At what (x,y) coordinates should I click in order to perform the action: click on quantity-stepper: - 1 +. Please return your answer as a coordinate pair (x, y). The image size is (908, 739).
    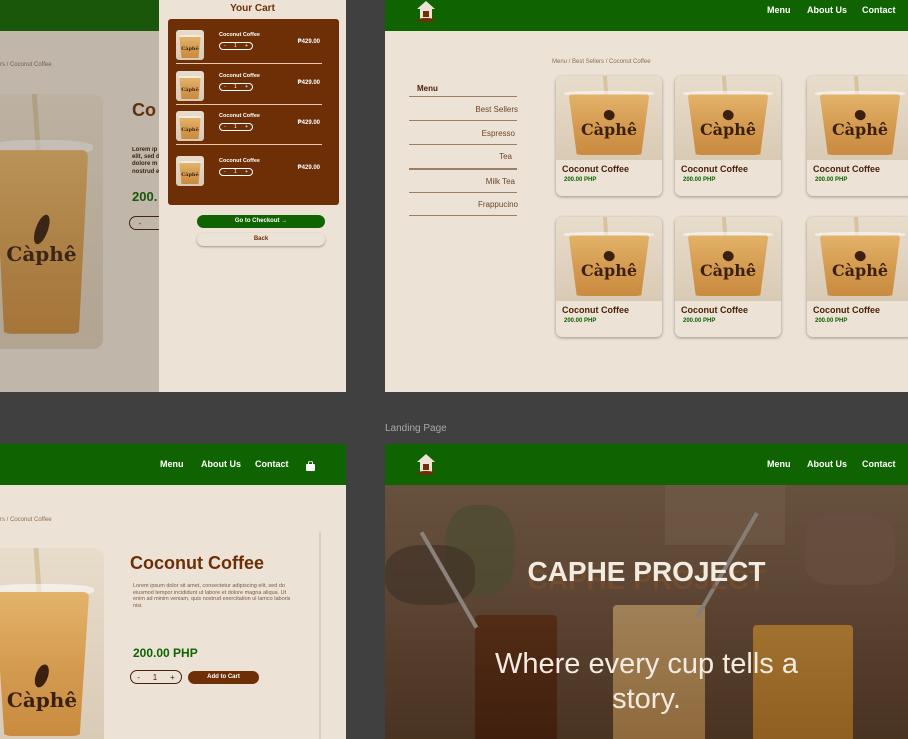
    Looking at the image, I should click on (156, 677).